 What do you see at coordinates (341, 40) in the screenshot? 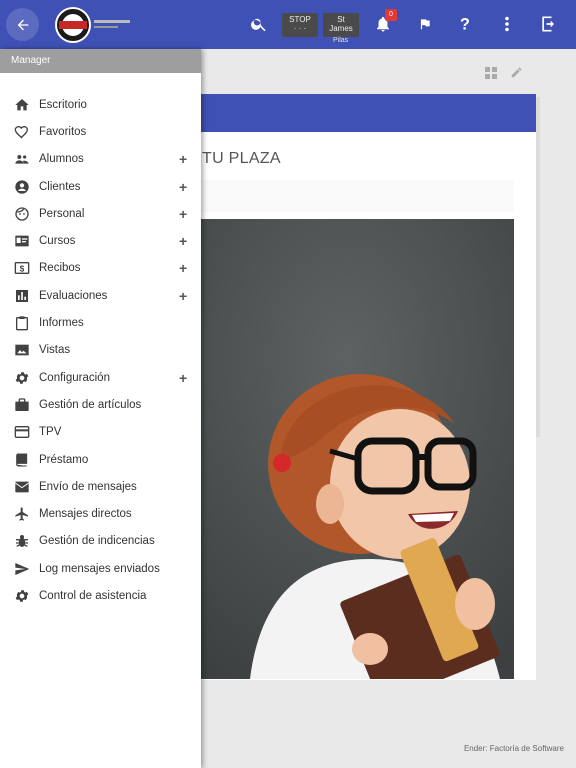
I see `school-selector-sub: Pilas` at bounding box center [341, 40].